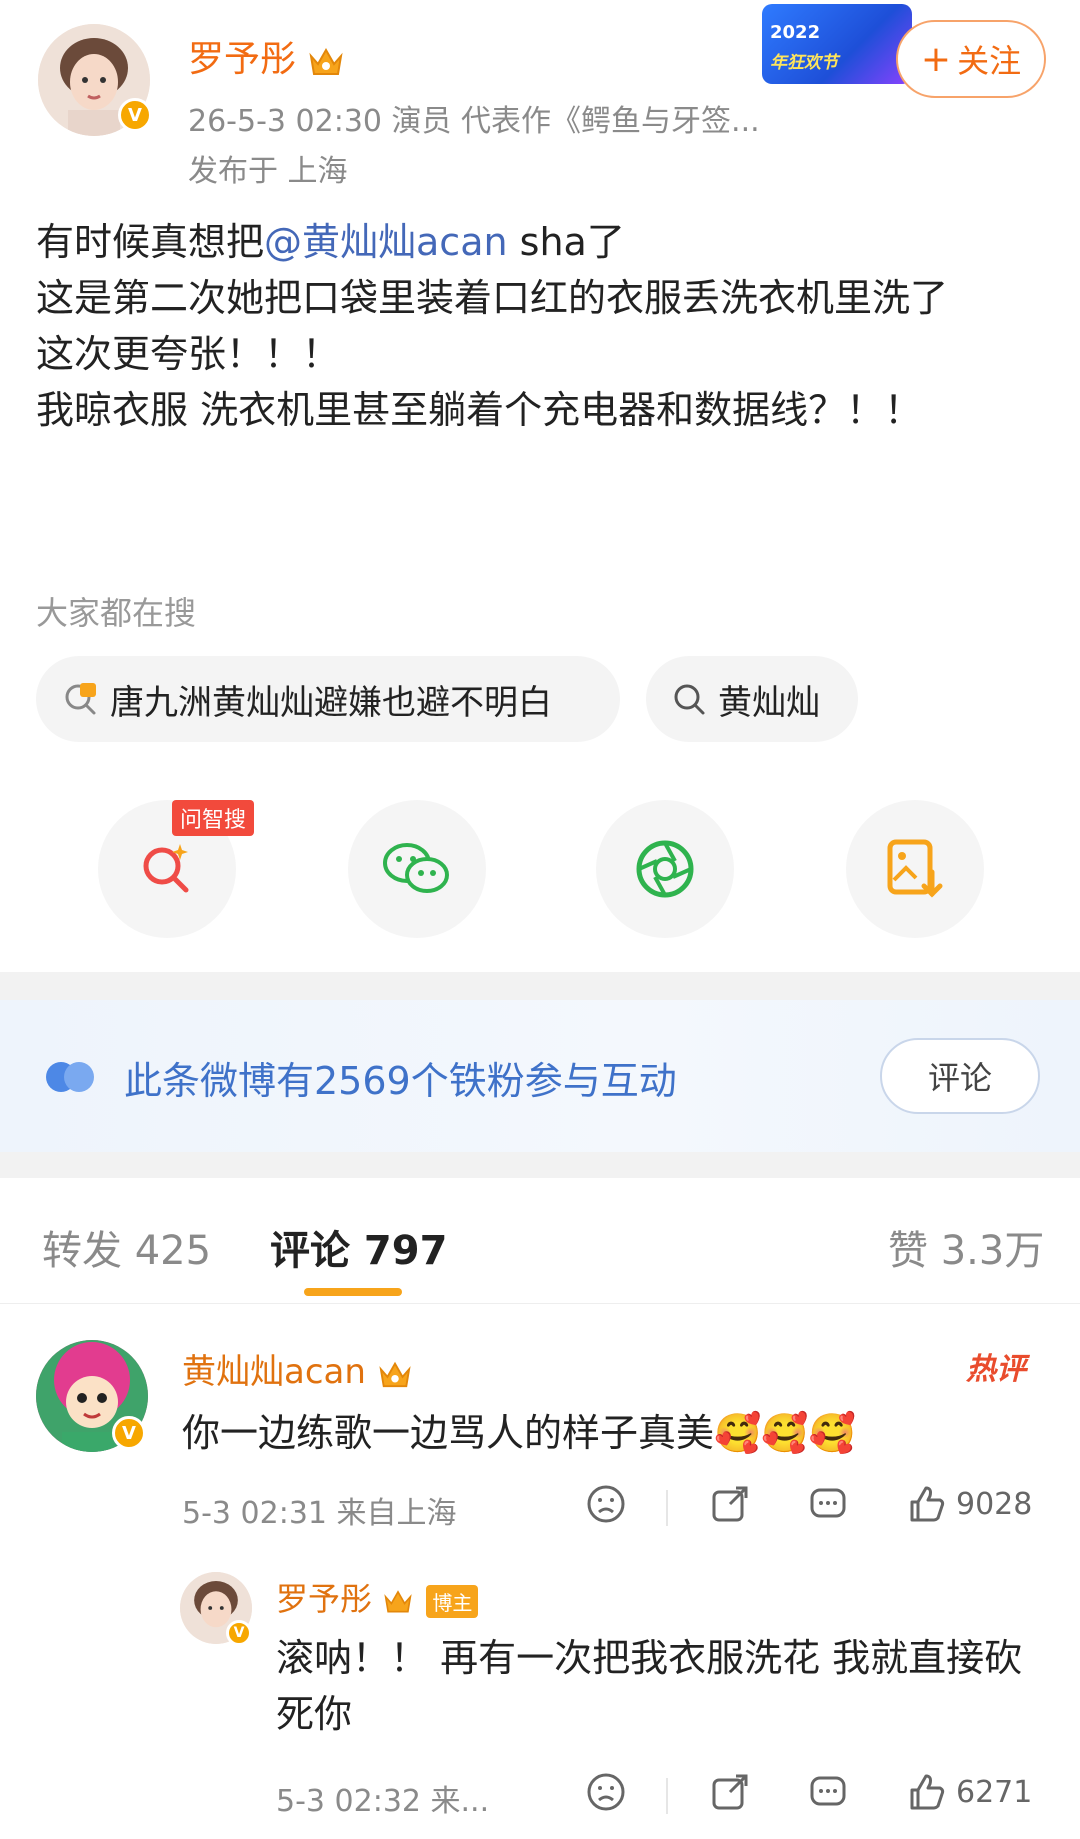 The width and height of the screenshot is (1080, 1839). Describe the element at coordinates (971, 59) in the screenshot. I see `follow-button: + 关注` at that location.